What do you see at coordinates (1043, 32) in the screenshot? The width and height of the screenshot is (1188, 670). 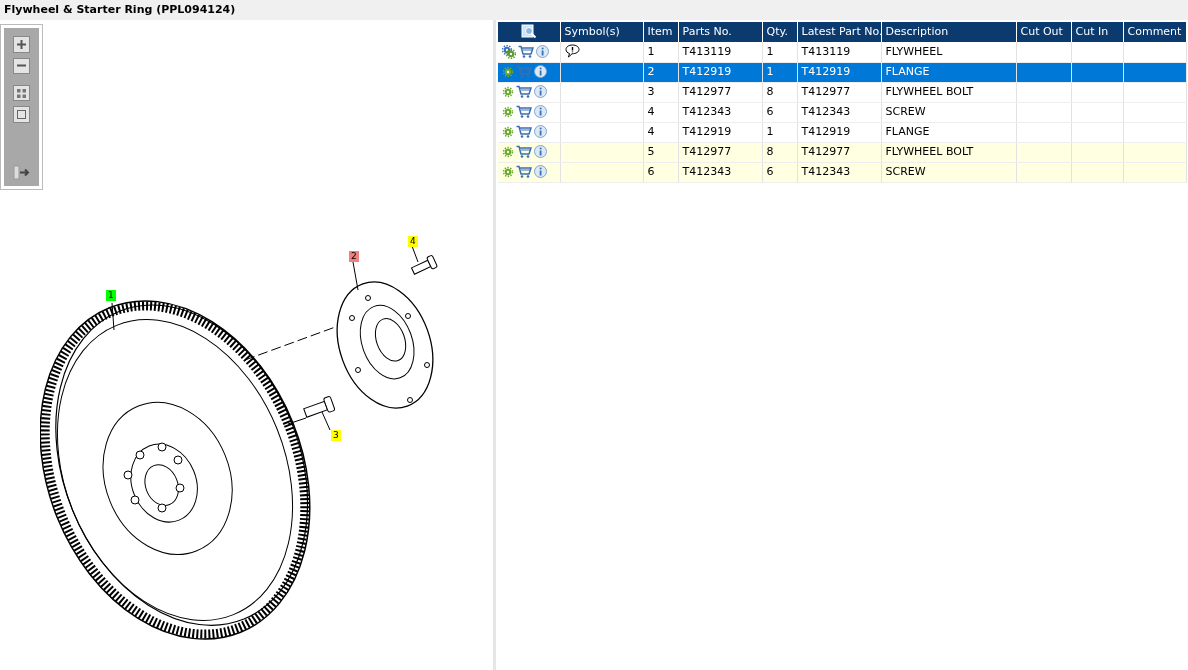 I see `column-header: Cut Out` at bounding box center [1043, 32].